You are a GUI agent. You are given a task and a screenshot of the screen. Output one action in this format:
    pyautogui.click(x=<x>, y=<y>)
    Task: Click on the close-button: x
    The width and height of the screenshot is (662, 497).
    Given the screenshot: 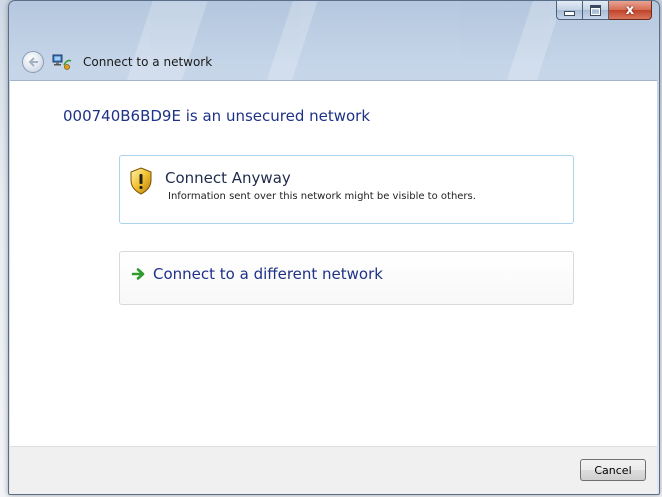 What is the action you would take?
    pyautogui.click(x=630, y=10)
    